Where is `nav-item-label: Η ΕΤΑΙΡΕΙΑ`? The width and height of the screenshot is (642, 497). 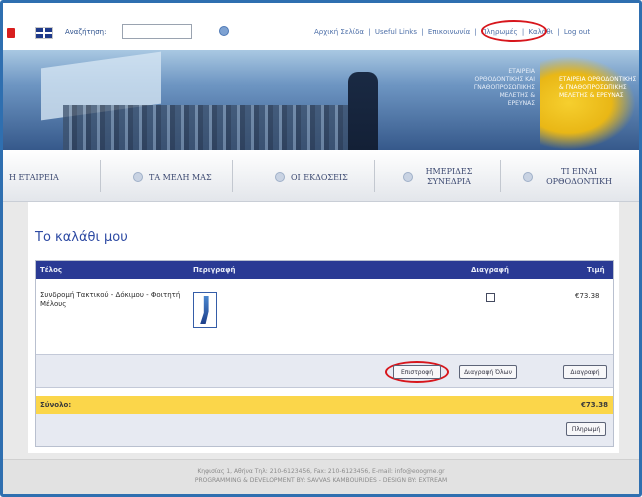 nav-item-label: Η ΕΤΑΙΡΕΙΑ is located at coordinates (34, 177).